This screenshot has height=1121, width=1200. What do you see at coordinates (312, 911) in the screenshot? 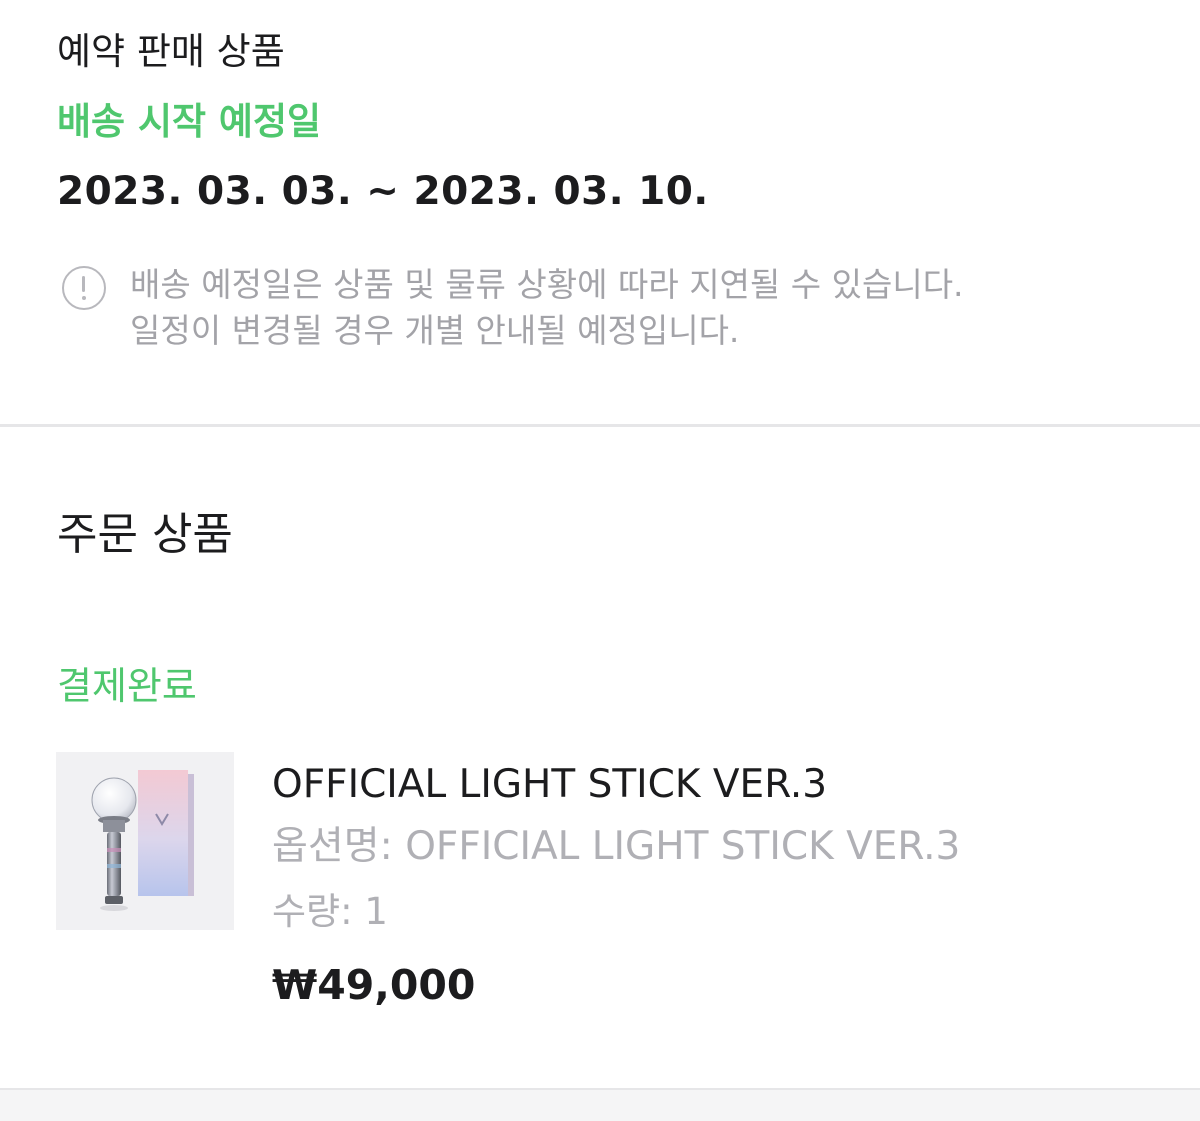
I see `quantity-label: 수량:` at bounding box center [312, 911].